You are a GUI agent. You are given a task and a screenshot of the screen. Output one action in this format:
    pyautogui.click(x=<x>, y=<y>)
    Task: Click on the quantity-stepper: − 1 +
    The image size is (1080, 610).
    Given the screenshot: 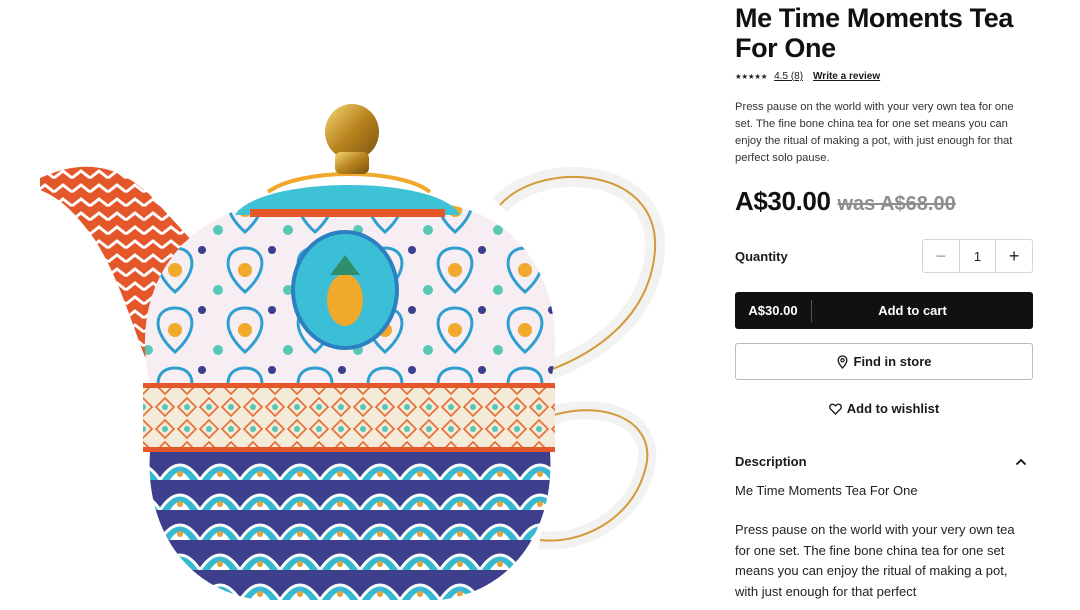 What is the action you would take?
    pyautogui.click(x=977, y=256)
    